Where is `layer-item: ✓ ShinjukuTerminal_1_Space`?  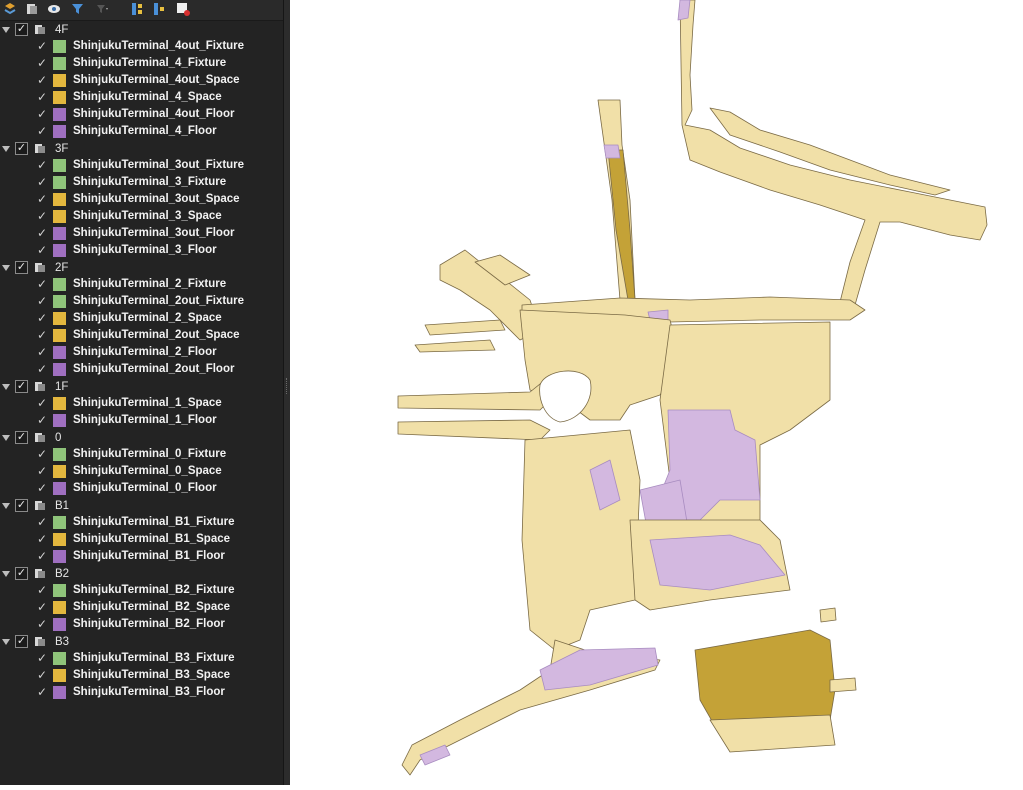
layer-item: ✓ ShinjukuTerminal_1_Space is located at coordinates (141, 404).